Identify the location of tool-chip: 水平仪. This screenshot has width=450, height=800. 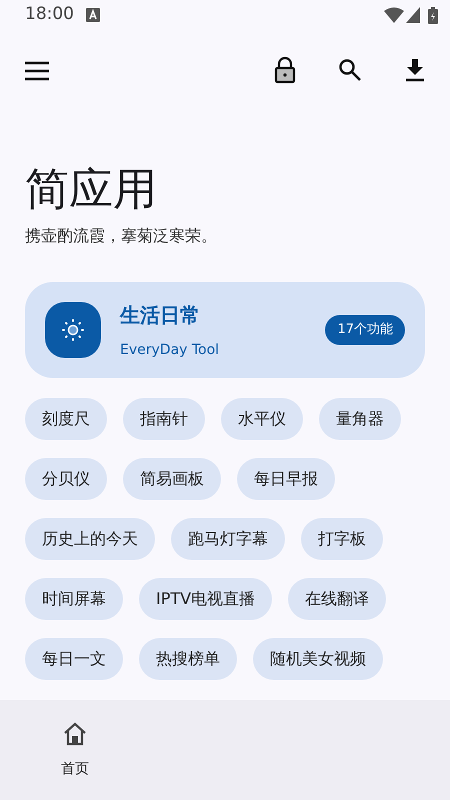
(262, 419).